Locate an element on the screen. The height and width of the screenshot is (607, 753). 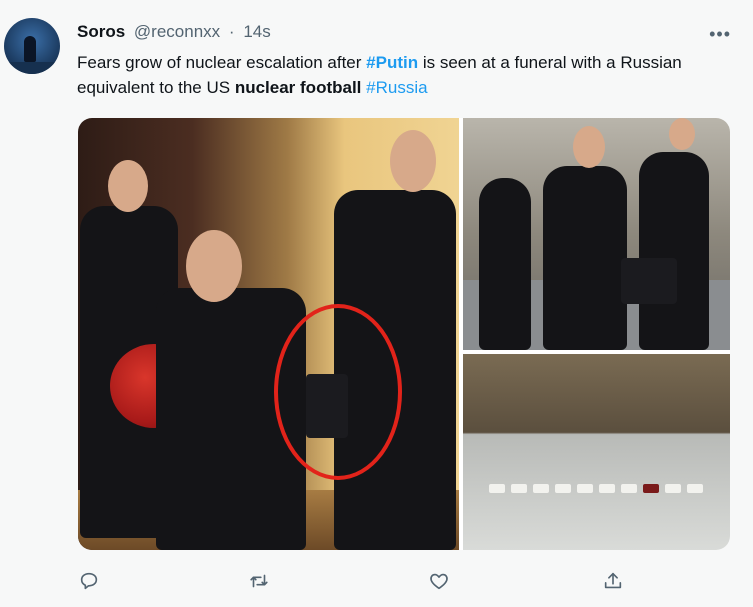
like-icon is located at coordinates (439, 581).